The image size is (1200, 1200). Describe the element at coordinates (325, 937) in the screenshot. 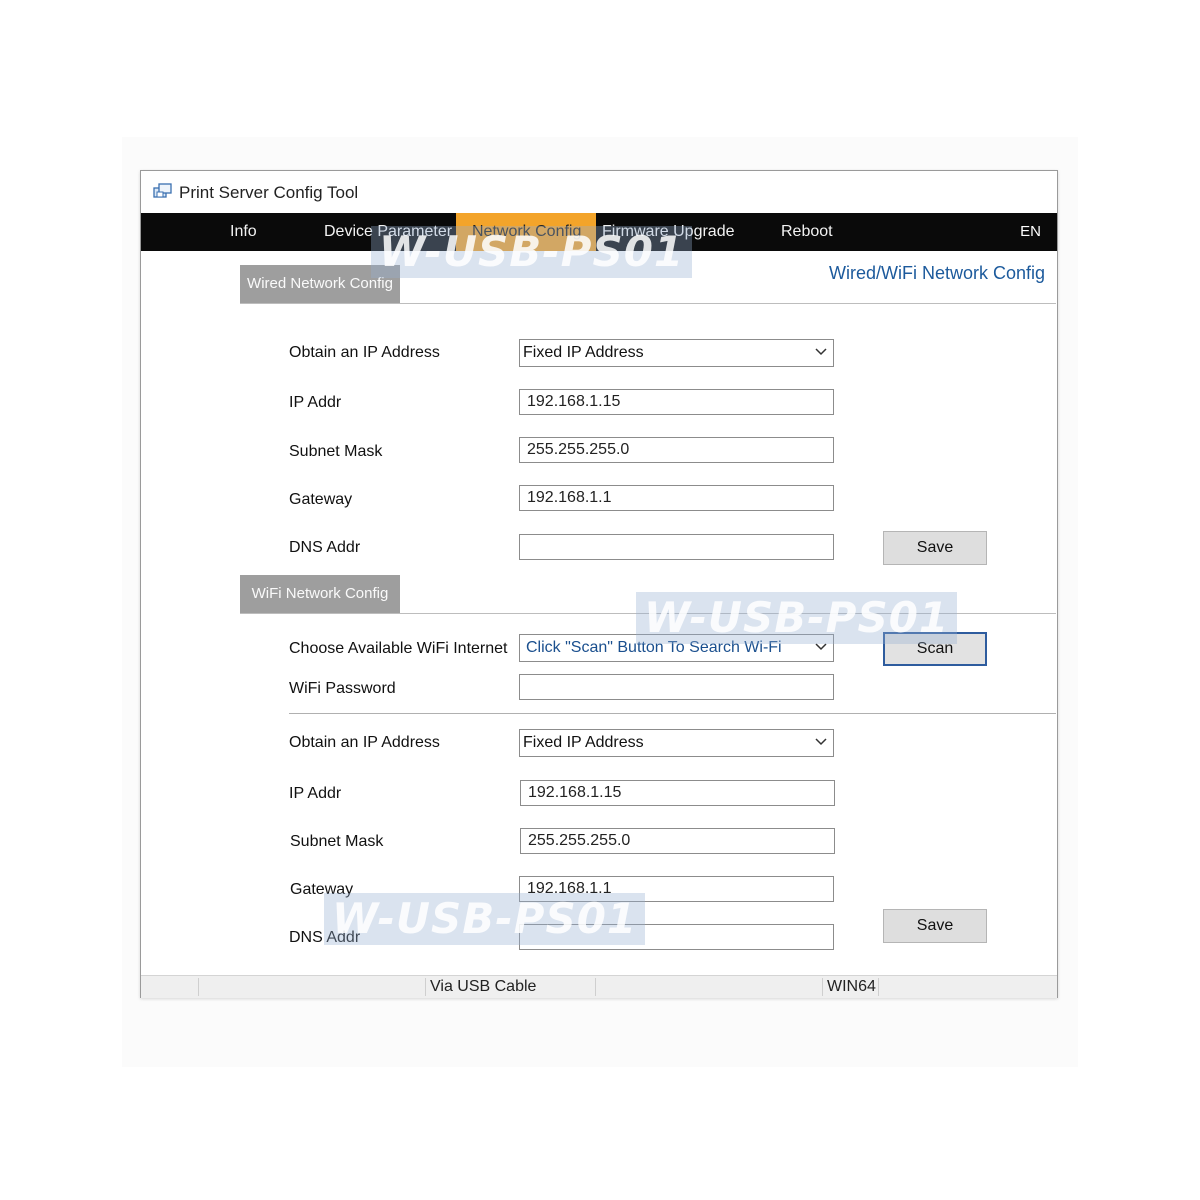

I see `wifi-dns-label: DNS Addr` at that location.